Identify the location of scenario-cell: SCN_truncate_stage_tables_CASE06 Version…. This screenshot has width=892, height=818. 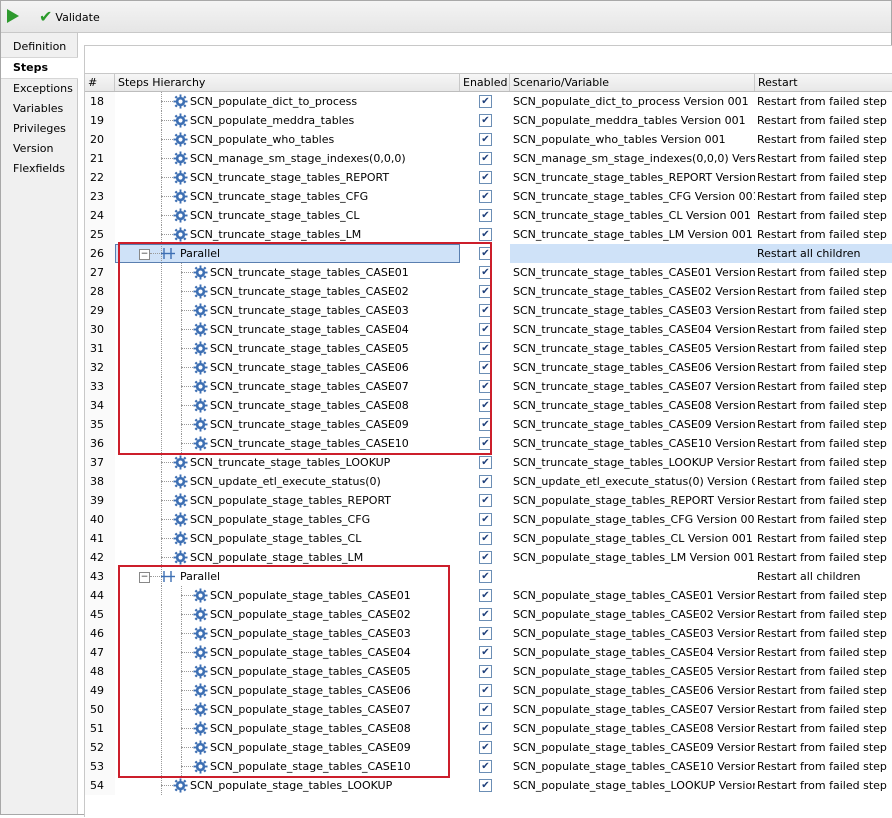
(632, 367).